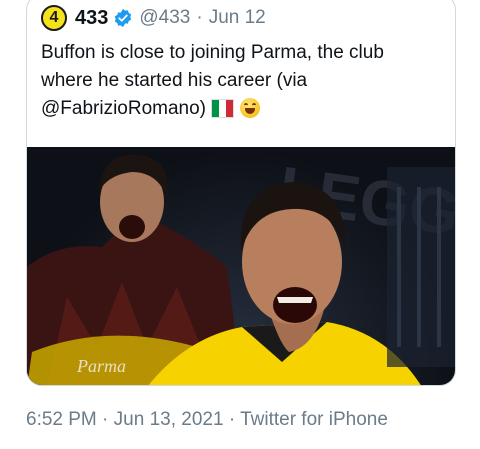 This screenshot has width=480, height=449. Describe the element at coordinates (223, 108) in the screenshot. I see `italy-flag-icon` at that location.